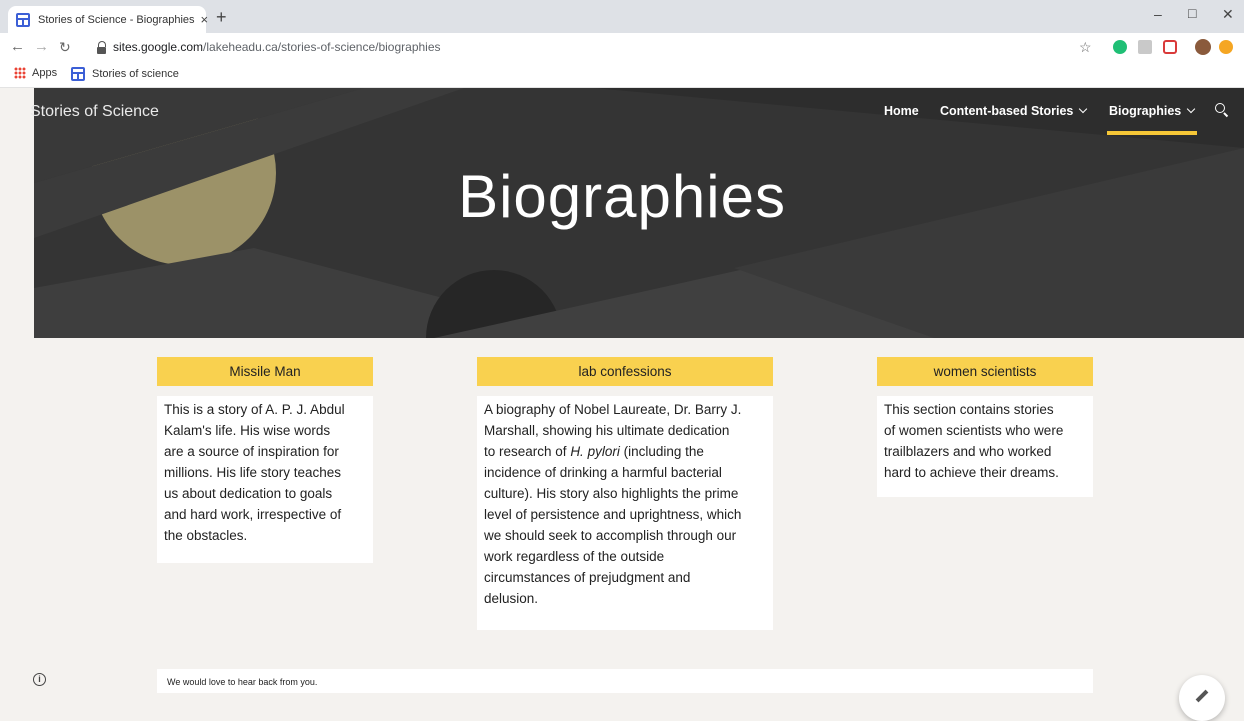 Image resolution: width=1244 pixels, height=721 pixels. What do you see at coordinates (969, 409) in the screenshot?
I see `card-text-line: This section contains stories` at bounding box center [969, 409].